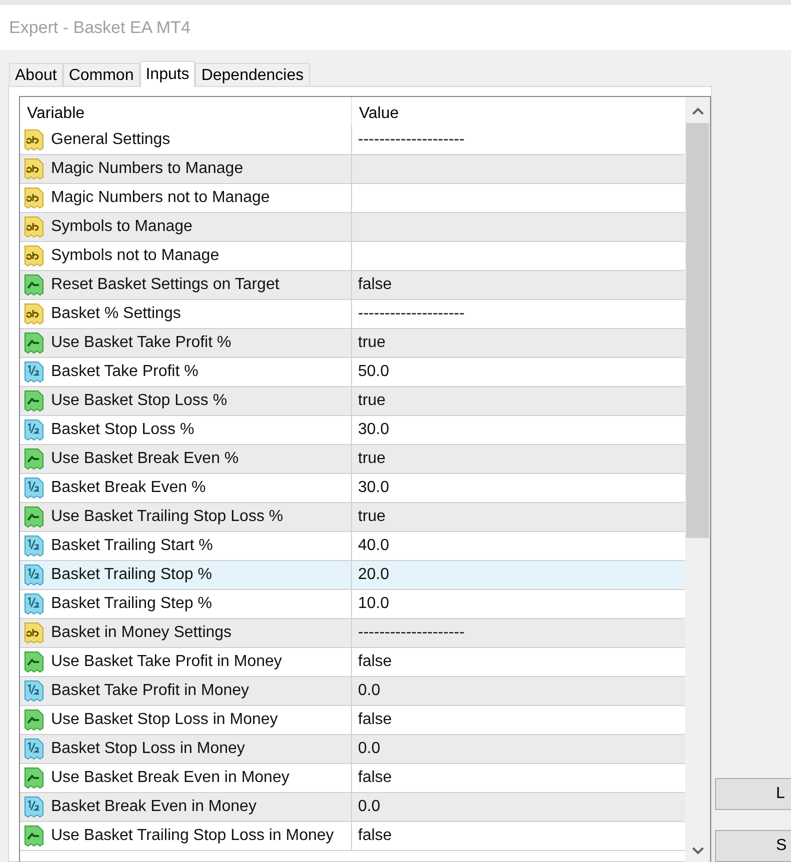  Describe the element at coordinates (110, 140) in the screenshot. I see `variable-name: General Settings` at that location.